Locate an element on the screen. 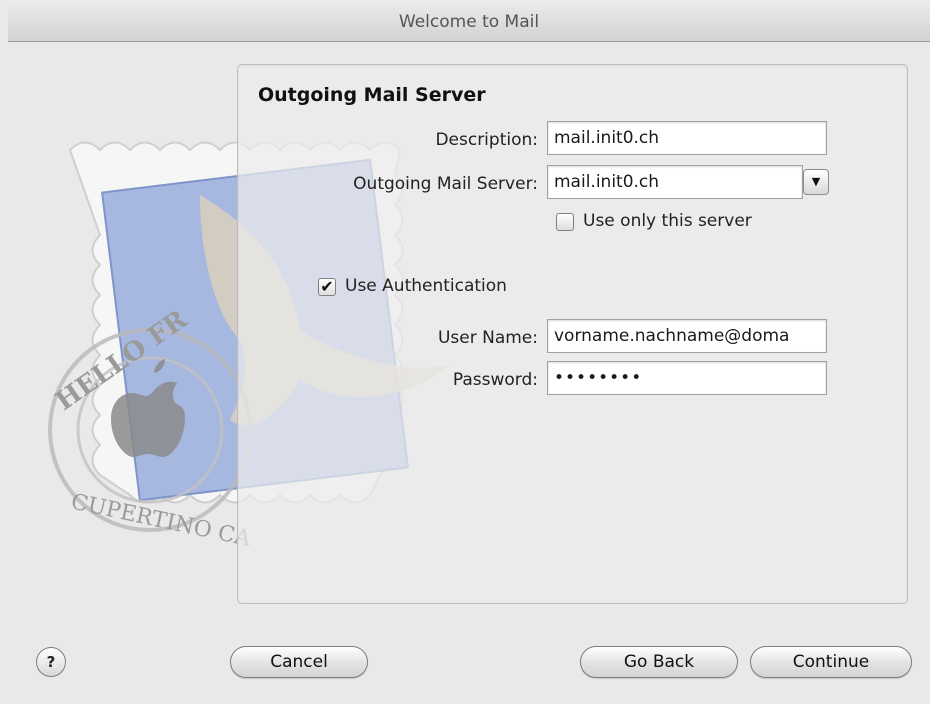 This screenshot has width=930, height=704. use-only-server-label: Use only this server is located at coordinates (667, 221).